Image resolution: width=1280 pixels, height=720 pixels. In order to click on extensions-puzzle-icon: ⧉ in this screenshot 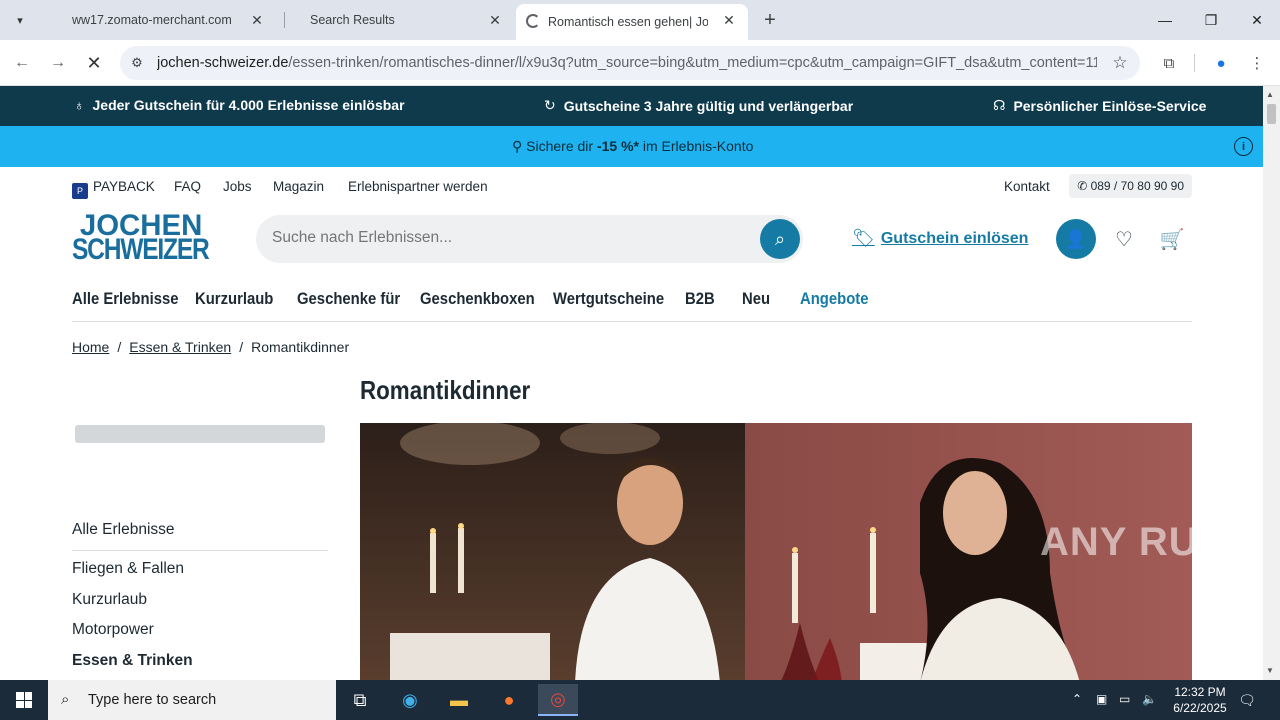, I will do `click(1169, 63)`.